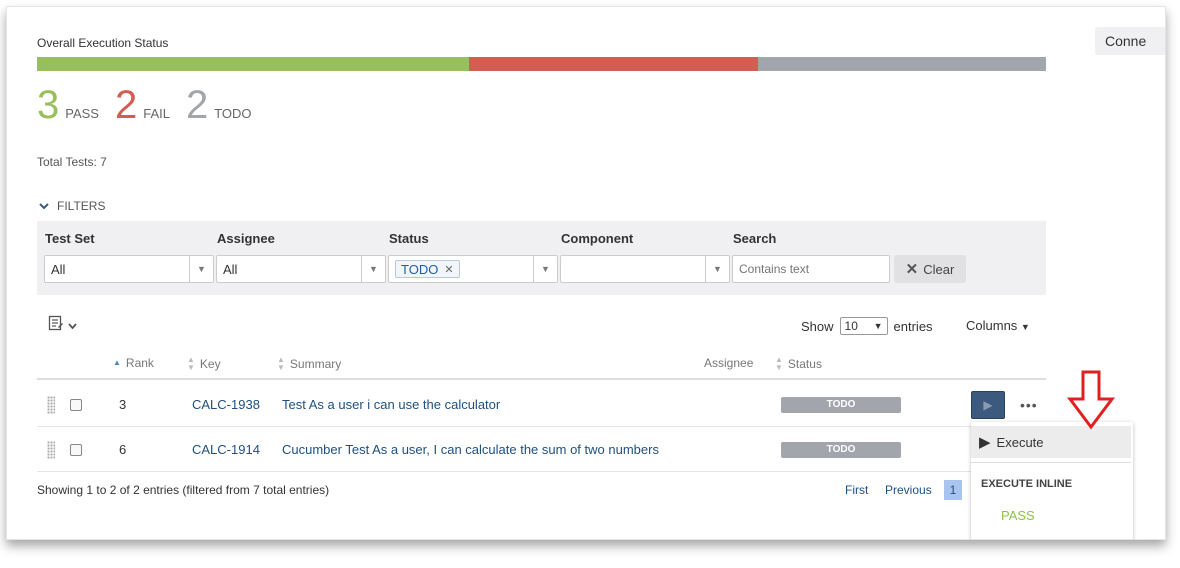 The height and width of the screenshot is (568, 1180). Describe the element at coordinates (233, 113) in the screenshot. I see `todo-count-label: TODO` at that location.